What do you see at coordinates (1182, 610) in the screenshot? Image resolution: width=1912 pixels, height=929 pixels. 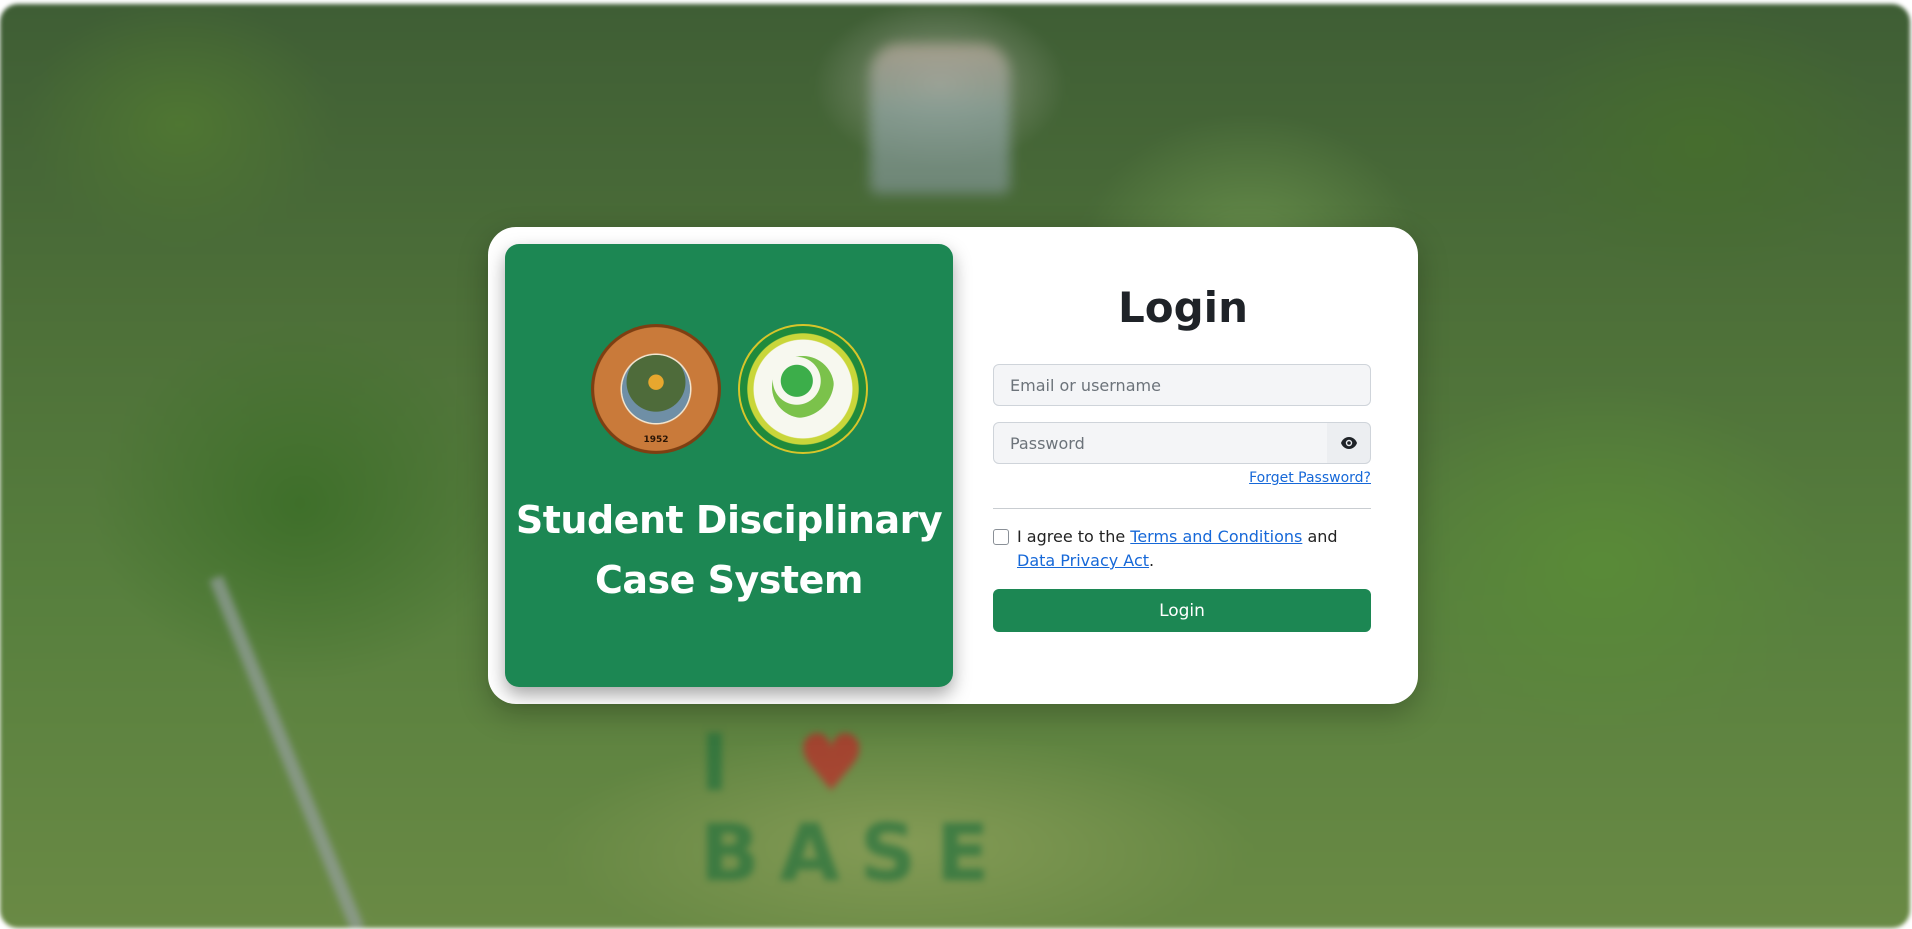 I see `login-button: Login` at bounding box center [1182, 610].